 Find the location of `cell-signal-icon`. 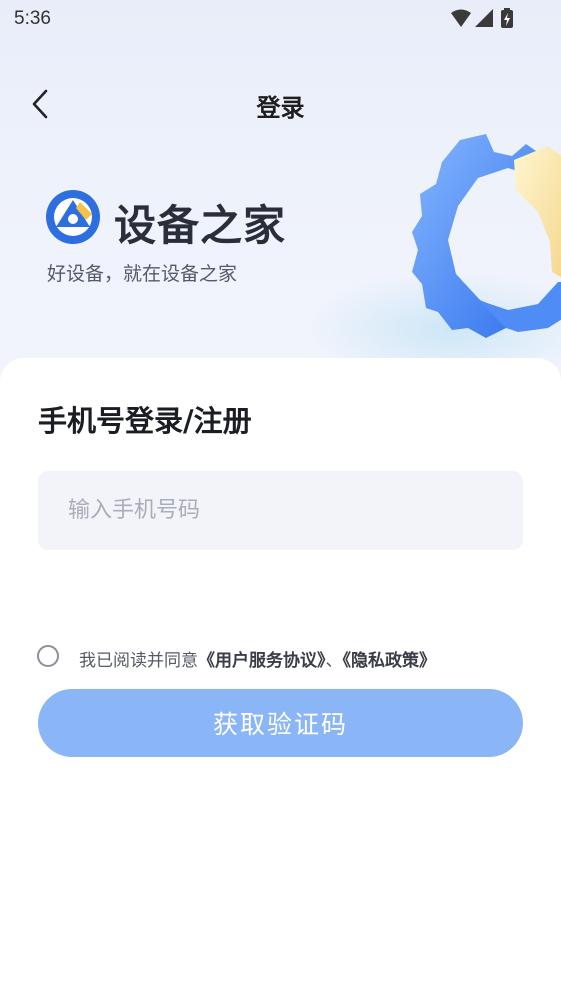

cell-signal-icon is located at coordinates (484, 18).